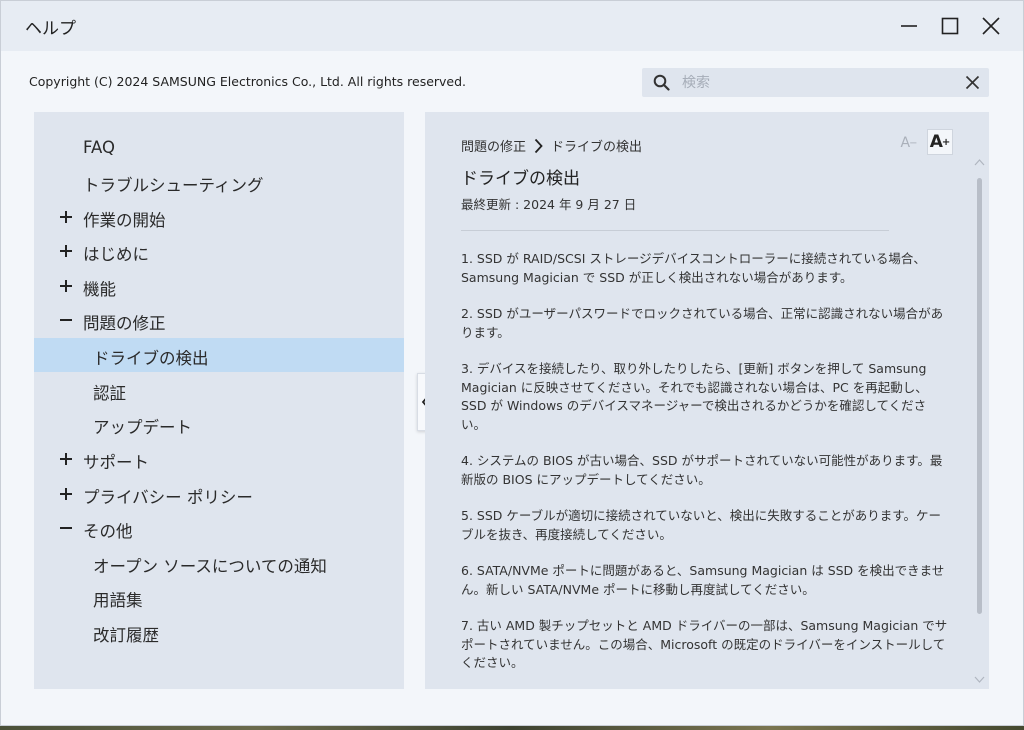 The width and height of the screenshot is (1024, 730). What do you see at coordinates (940, 142) in the screenshot?
I see `font-increase-button: A +` at bounding box center [940, 142].